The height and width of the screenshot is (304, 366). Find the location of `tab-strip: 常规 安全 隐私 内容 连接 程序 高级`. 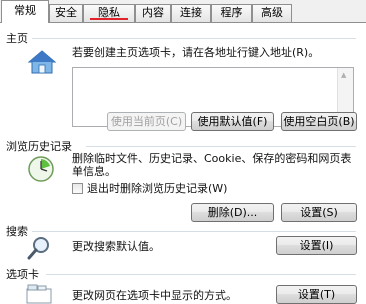

tab-strip: 常规 安全 隐私 内容 连接 程序 高级 is located at coordinates (183, 11).